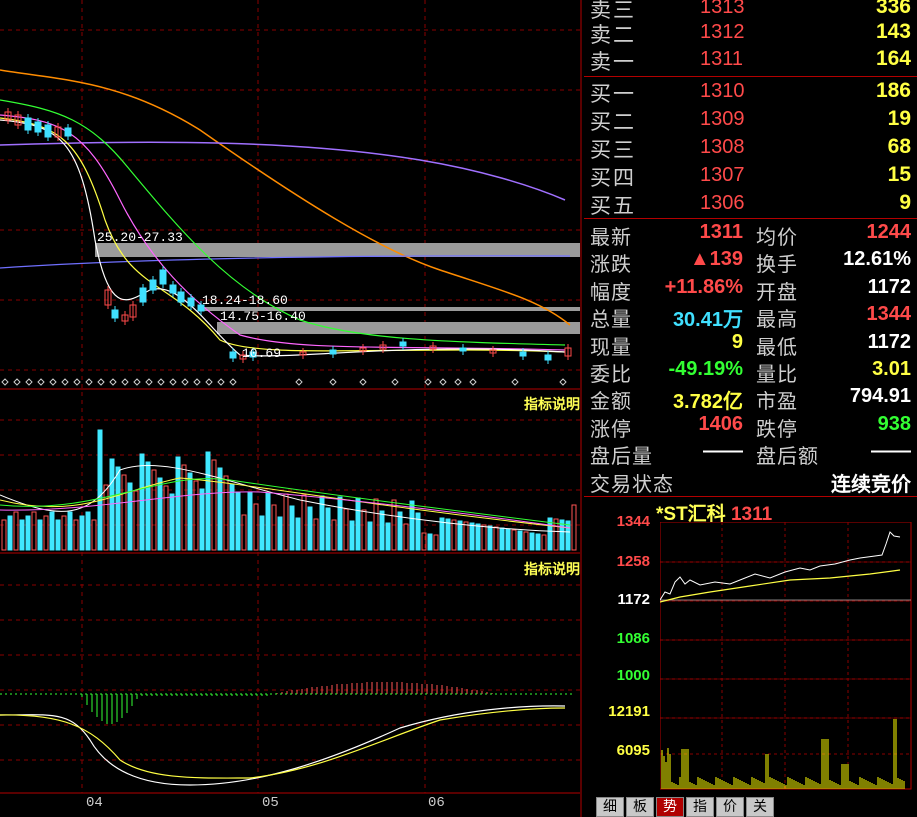 The image size is (917, 817). What do you see at coordinates (760, 807) in the screenshot?
I see `panel-tab: 关` at bounding box center [760, 807].